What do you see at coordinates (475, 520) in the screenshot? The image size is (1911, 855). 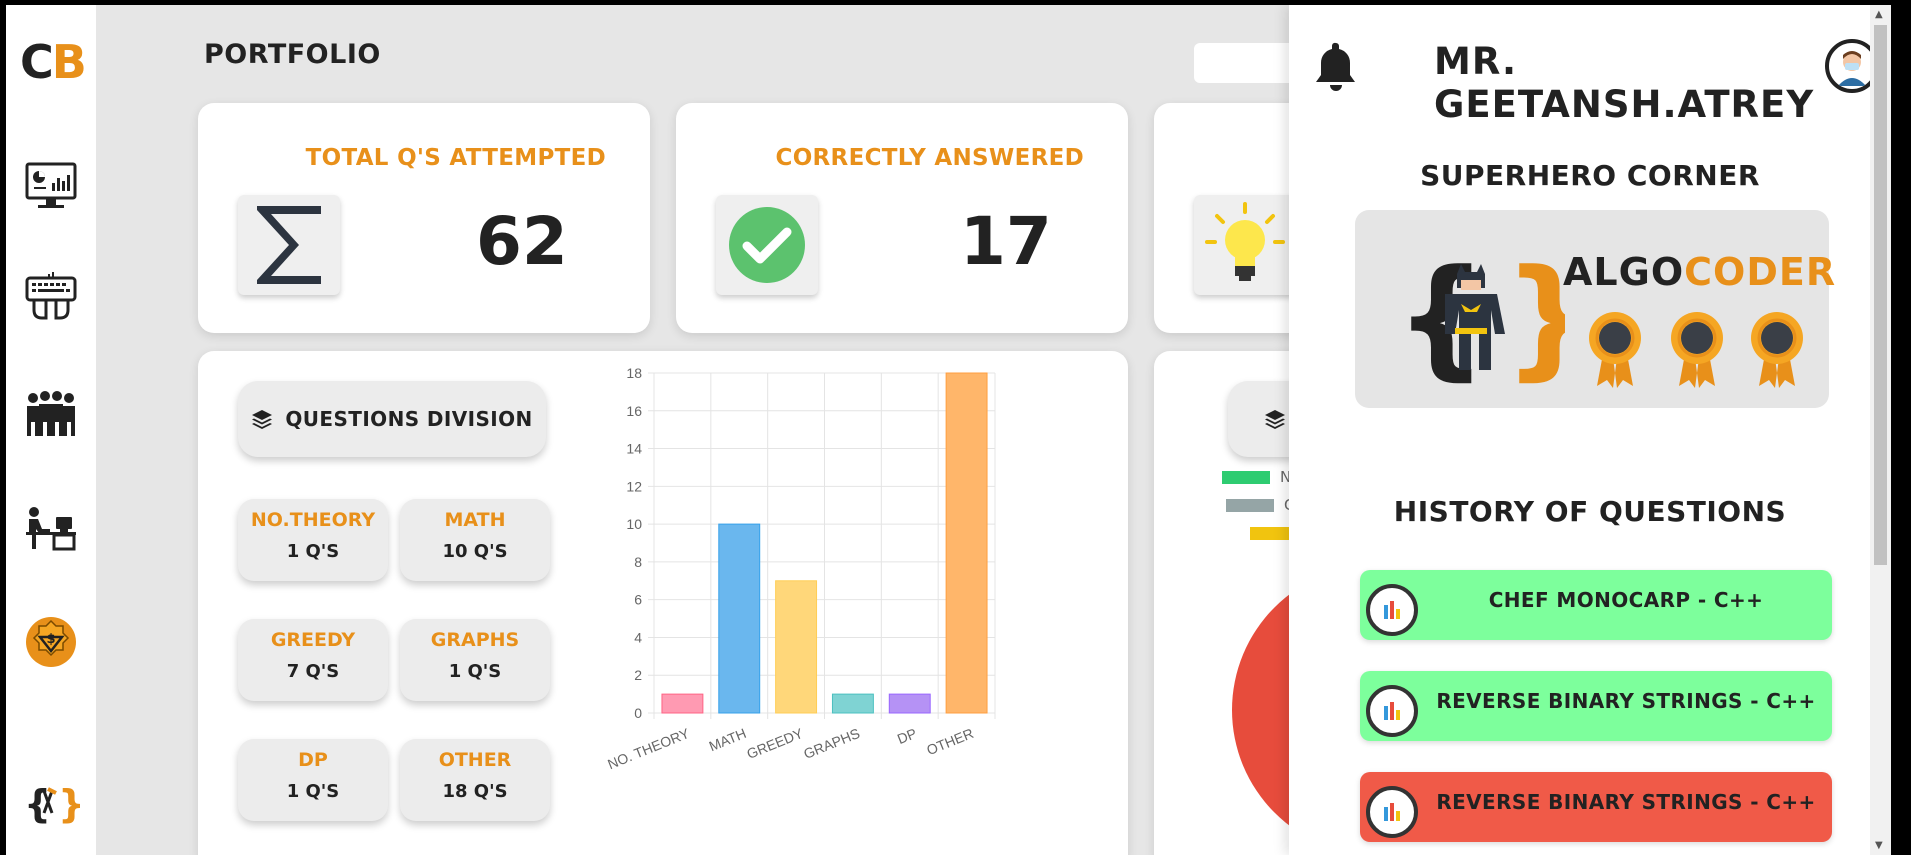 I see `tile-title: MATH` at bounding box center [475, 520].